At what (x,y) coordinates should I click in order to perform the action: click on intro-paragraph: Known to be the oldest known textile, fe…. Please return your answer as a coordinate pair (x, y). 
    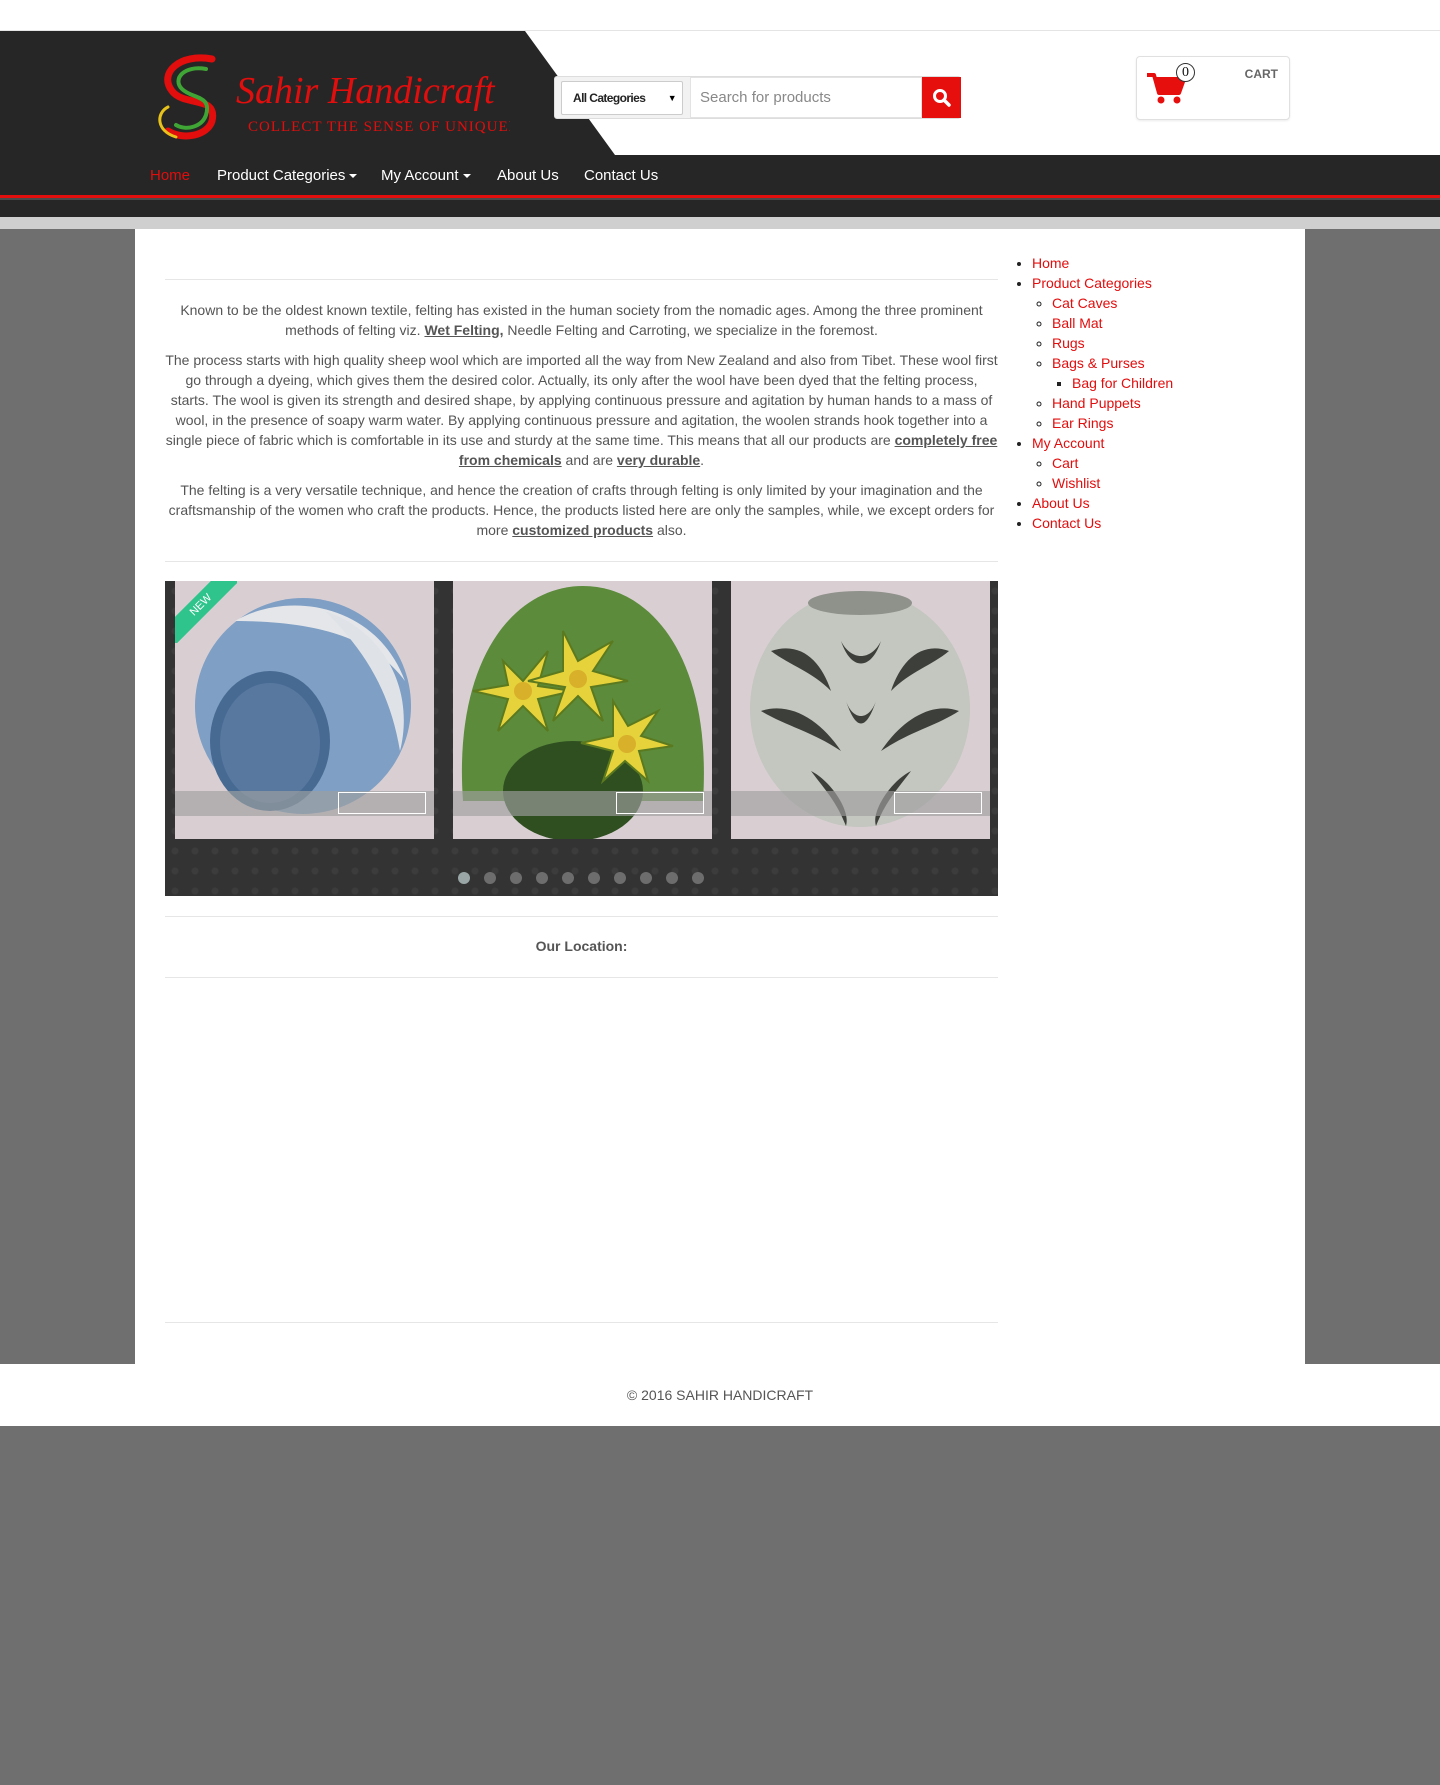
    Looking at the image, I should click on (581, 320).